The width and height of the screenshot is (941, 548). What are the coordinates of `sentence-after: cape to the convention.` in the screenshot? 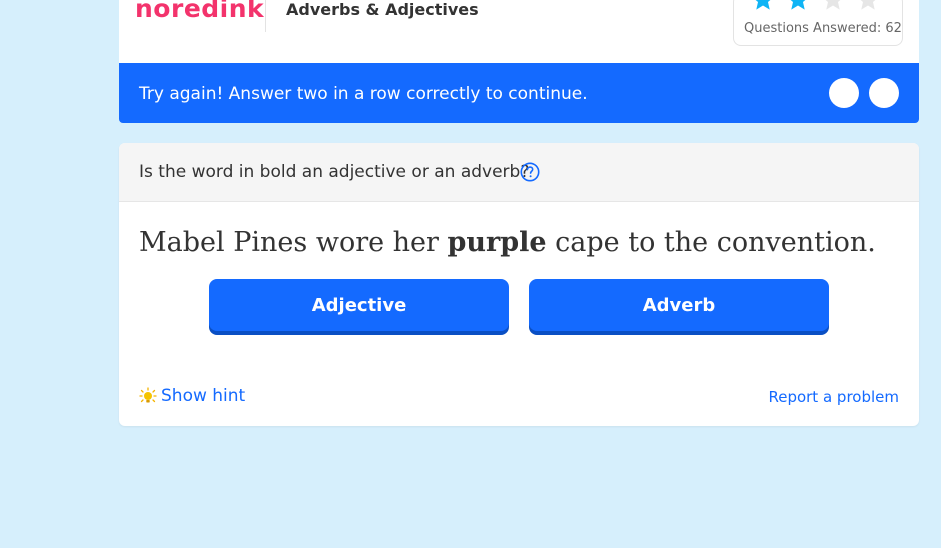 It's located at (711, 242).